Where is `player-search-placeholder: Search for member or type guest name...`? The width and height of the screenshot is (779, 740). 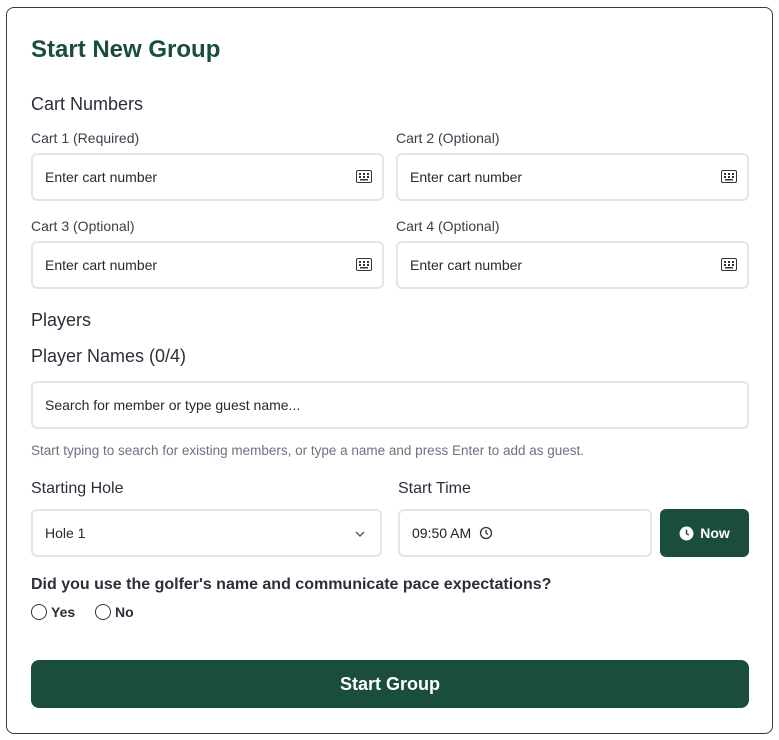 player-search-placeholder: Search for member or type guest name... is located at coordinates (173, 405).